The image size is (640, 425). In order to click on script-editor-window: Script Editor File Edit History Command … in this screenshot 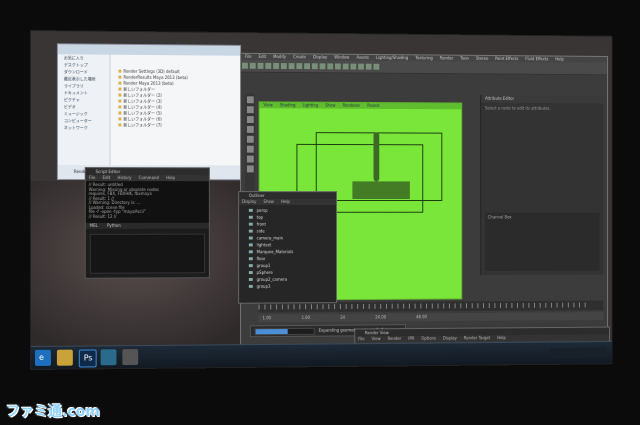, I will do `click(147, 223)`.